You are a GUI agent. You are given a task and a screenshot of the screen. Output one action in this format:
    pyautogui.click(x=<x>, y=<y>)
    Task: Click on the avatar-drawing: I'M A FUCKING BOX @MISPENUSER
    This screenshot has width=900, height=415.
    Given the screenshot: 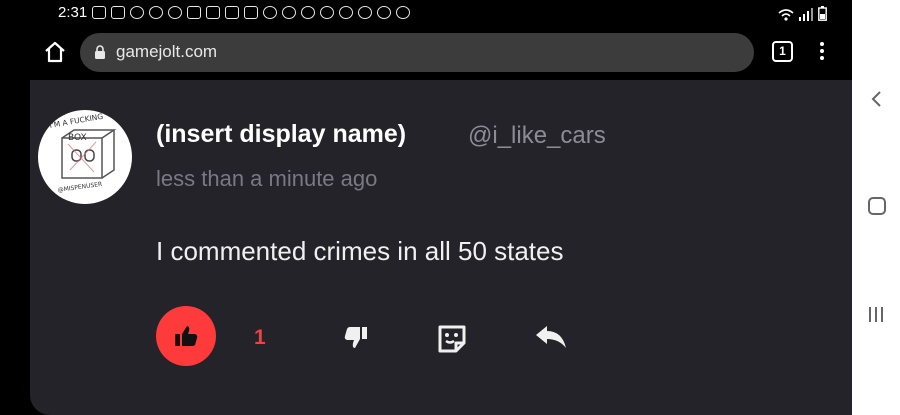 What is the action you would take?
    pyautogui.click(x=83, y=153)
    